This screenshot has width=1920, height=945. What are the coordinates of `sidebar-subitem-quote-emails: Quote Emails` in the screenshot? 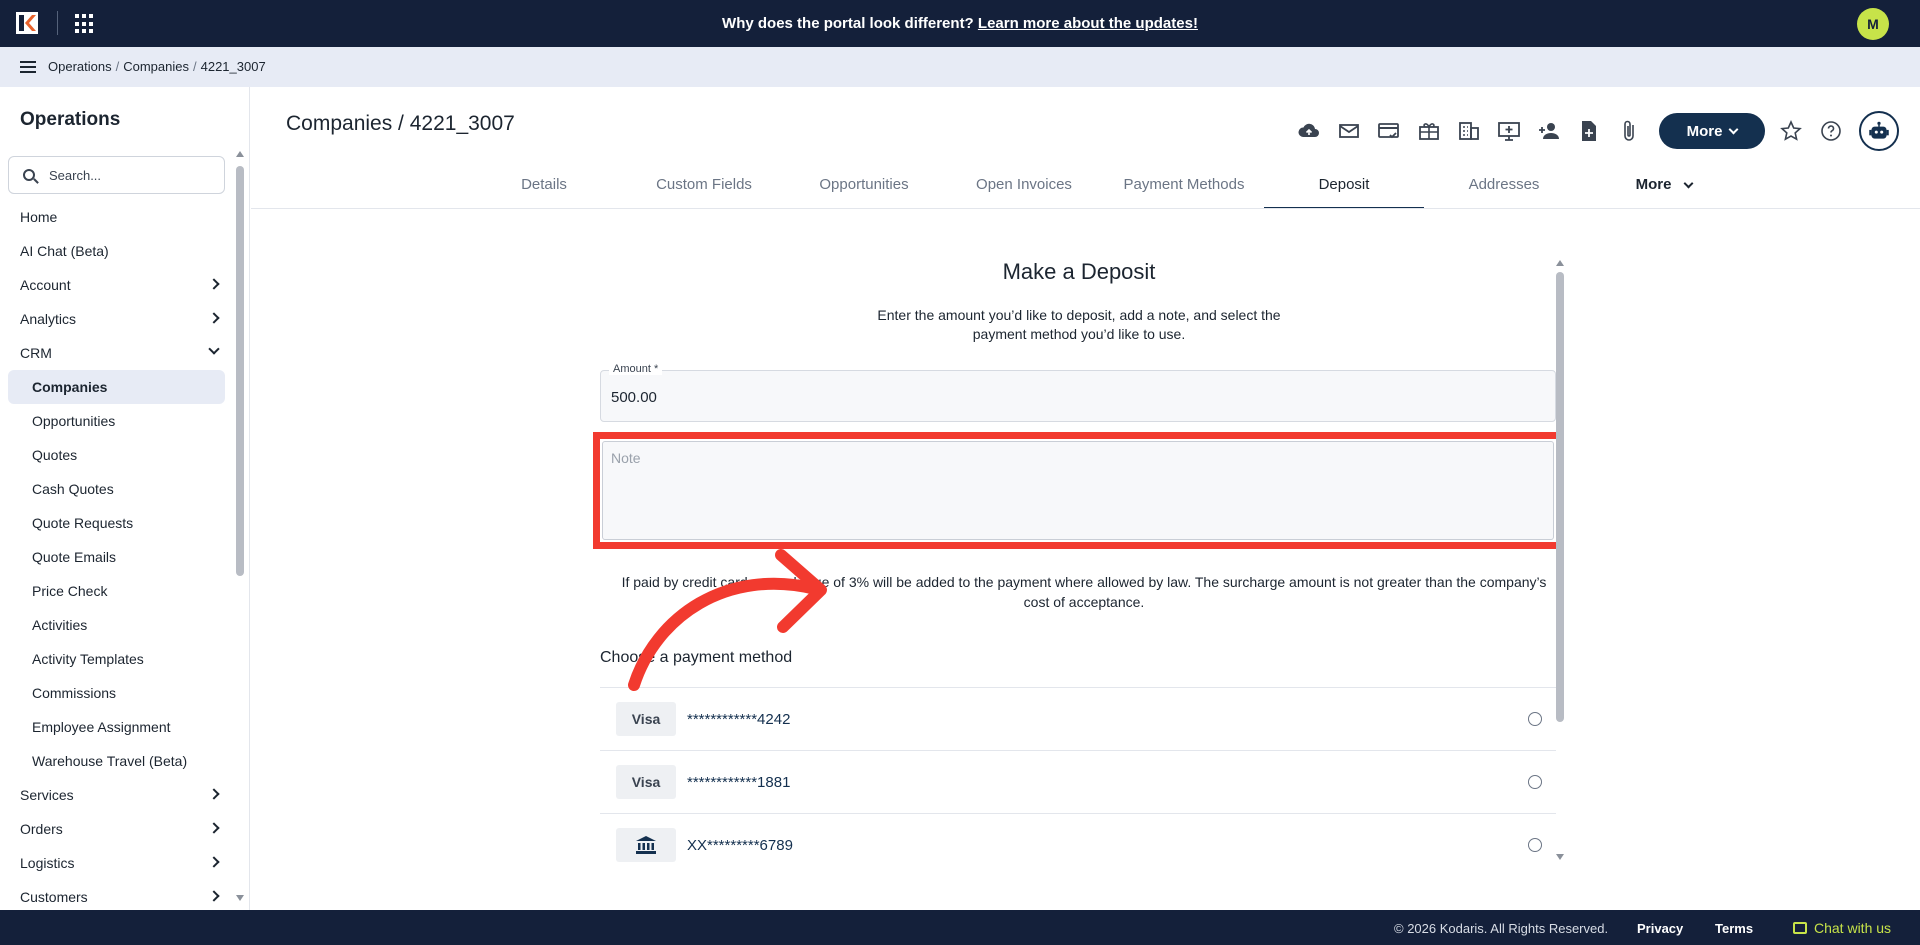 It's located at (116, 557).